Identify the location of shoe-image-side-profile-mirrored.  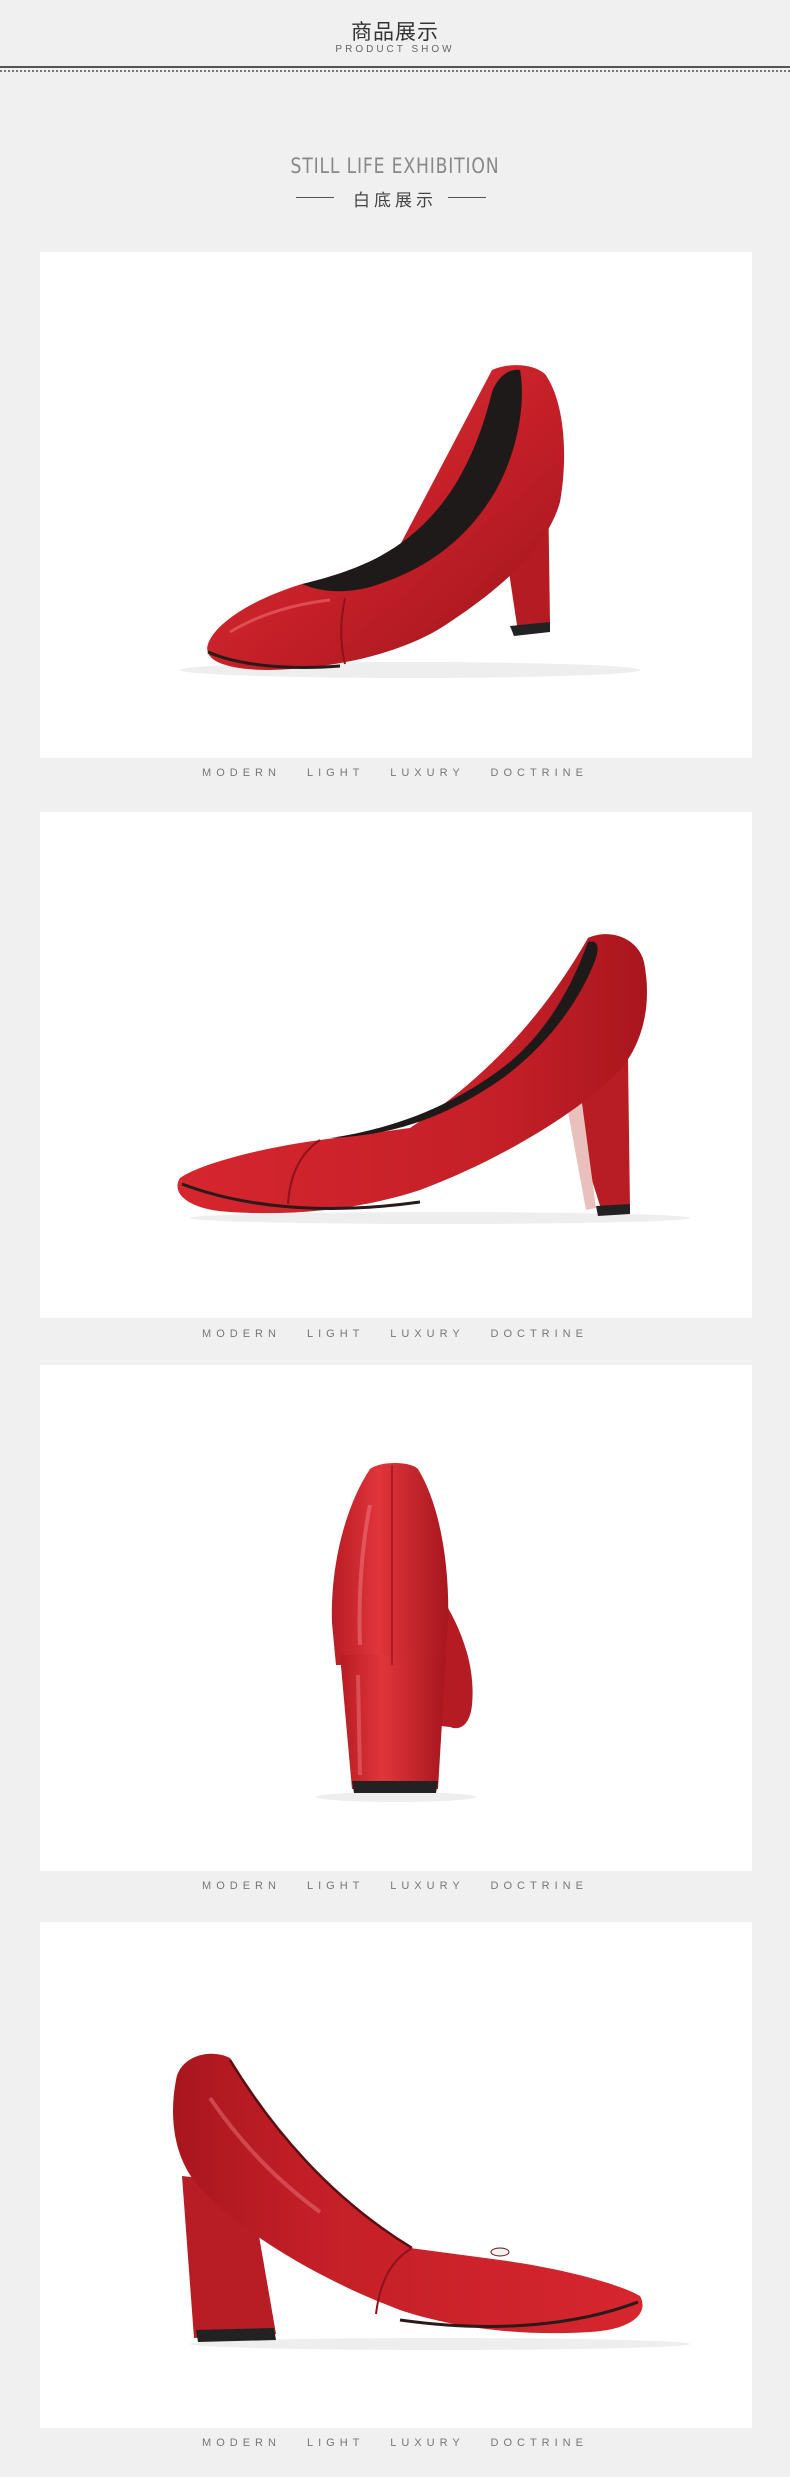
(431, 2201).